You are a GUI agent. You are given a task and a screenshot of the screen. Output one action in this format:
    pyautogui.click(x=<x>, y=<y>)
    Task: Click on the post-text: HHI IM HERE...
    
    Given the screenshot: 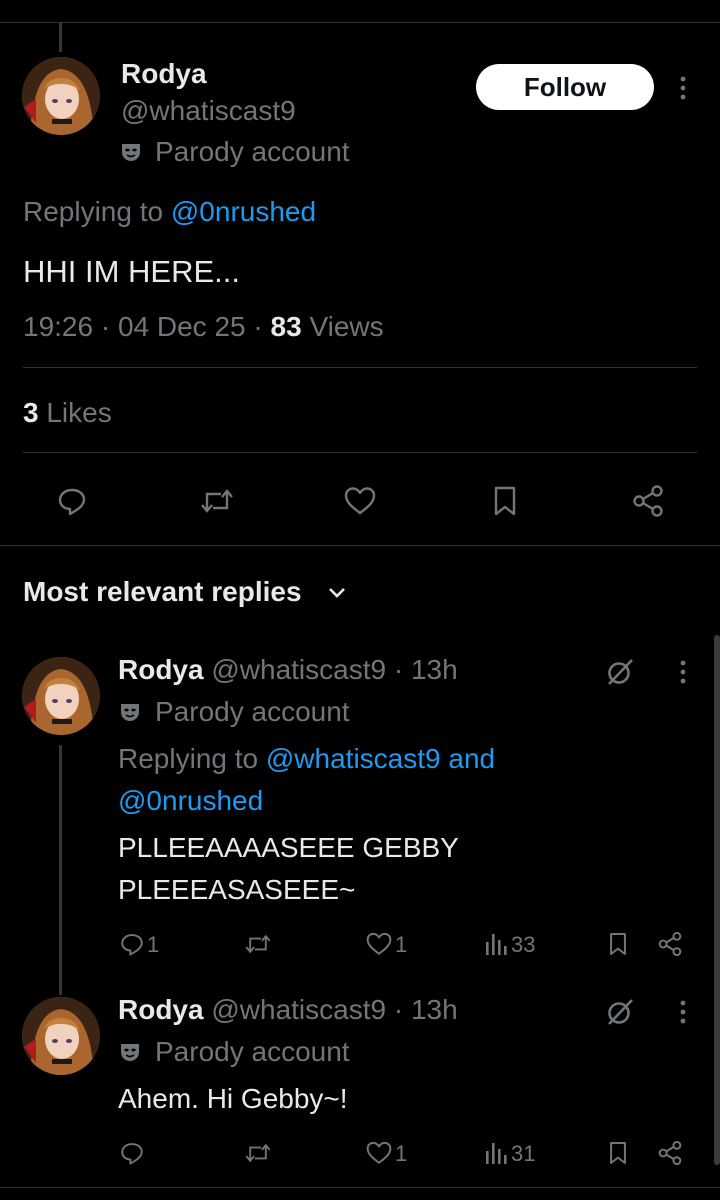 What is the action you would take?
    pyautogui.click(x=132, y=271)
    